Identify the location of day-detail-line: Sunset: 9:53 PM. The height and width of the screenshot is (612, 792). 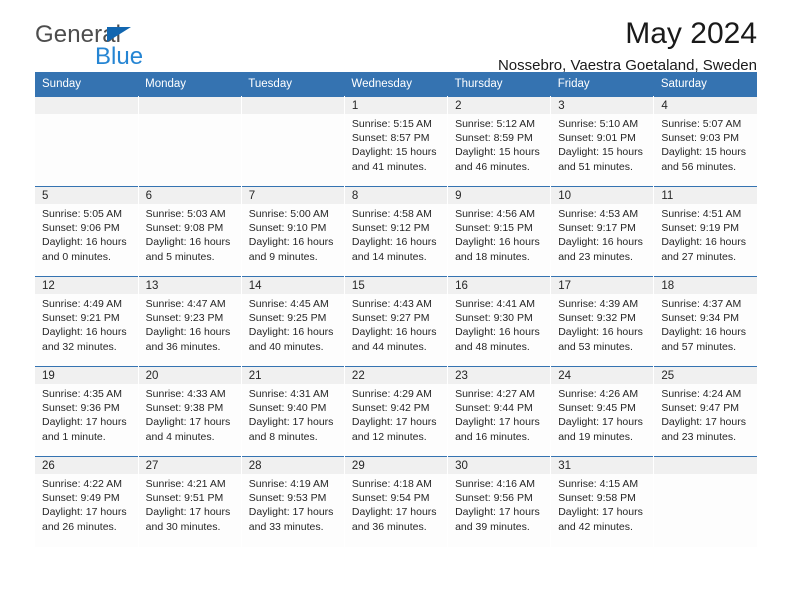
(287, 498).